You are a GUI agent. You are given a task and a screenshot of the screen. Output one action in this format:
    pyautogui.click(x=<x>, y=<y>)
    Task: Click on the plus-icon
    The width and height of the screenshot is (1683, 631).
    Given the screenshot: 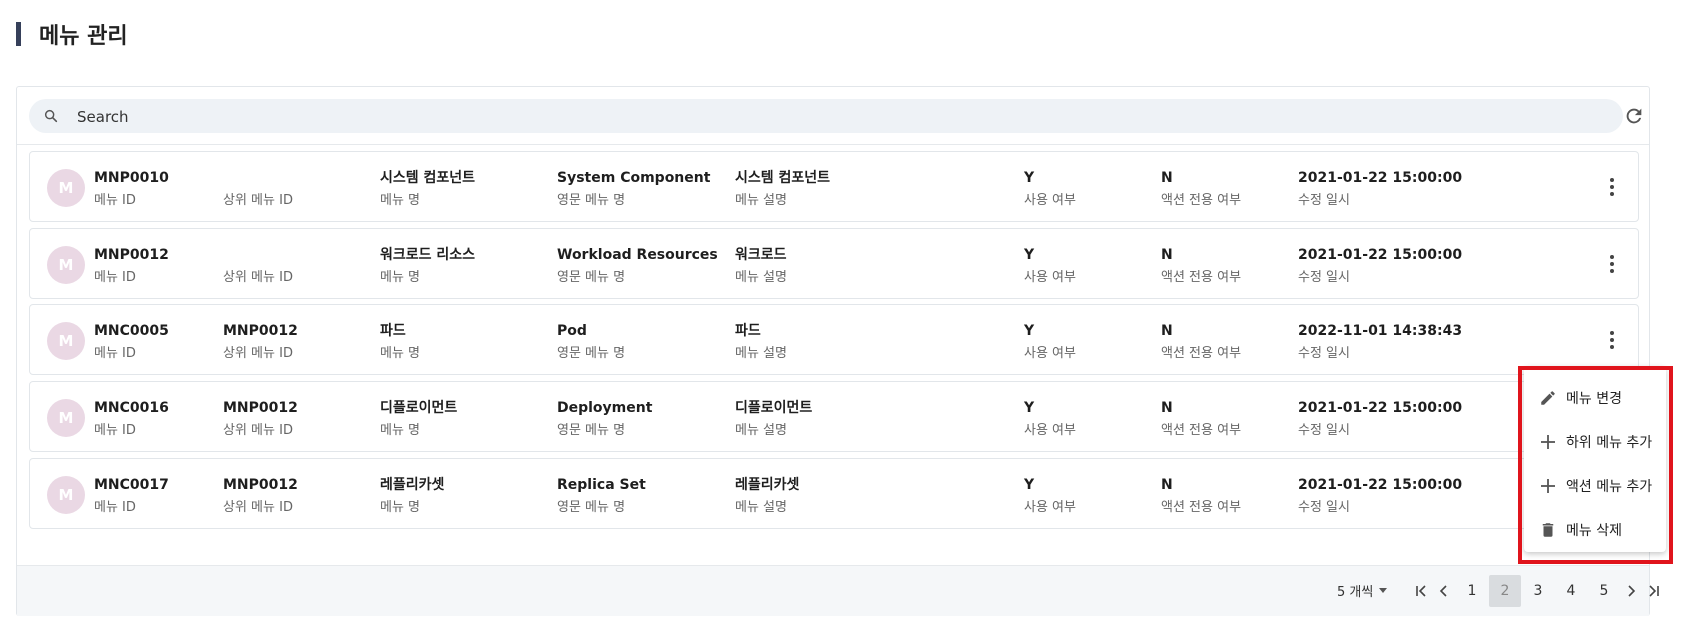 What is the action you would take?
    pyautogui.click(x=1548, y=442)
    